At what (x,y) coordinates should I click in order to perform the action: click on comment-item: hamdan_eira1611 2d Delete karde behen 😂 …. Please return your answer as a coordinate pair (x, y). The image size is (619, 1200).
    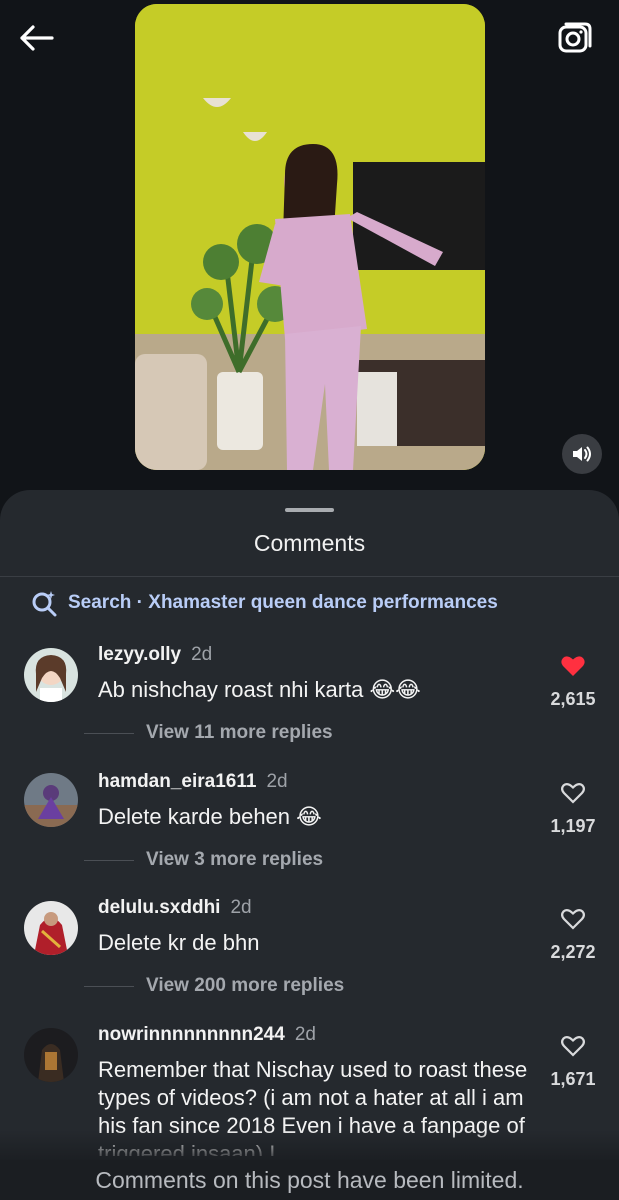
    Looking at the image, I should click on (309, 827).